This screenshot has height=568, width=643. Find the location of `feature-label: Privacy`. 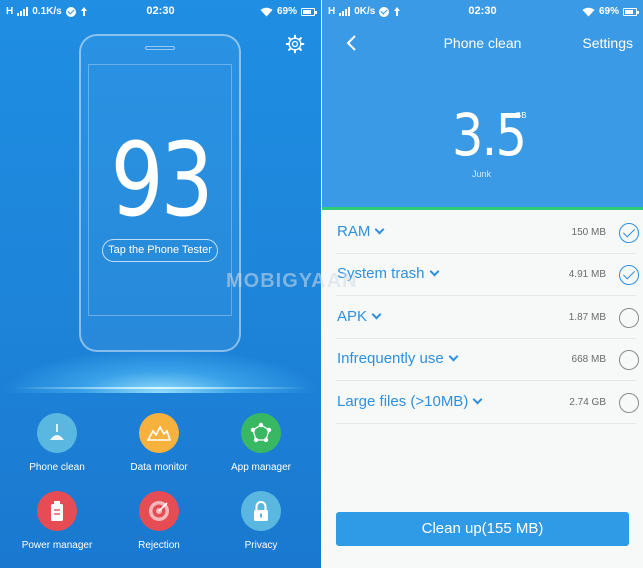

feature-label: Privacy is located at coordinates (261, 545).